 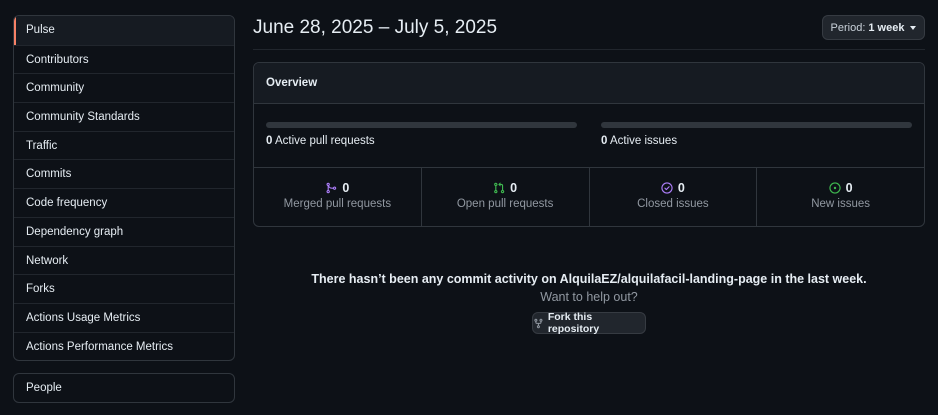 What do you see at coordinates (538, 323) in the screenshot?
I see `fork-icon` at bounding box center [538, 323].